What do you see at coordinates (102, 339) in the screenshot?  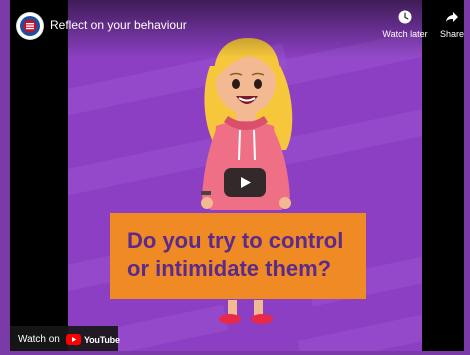 I see `youtube-wordmark: YouTube` at bounding box center [102, 339].